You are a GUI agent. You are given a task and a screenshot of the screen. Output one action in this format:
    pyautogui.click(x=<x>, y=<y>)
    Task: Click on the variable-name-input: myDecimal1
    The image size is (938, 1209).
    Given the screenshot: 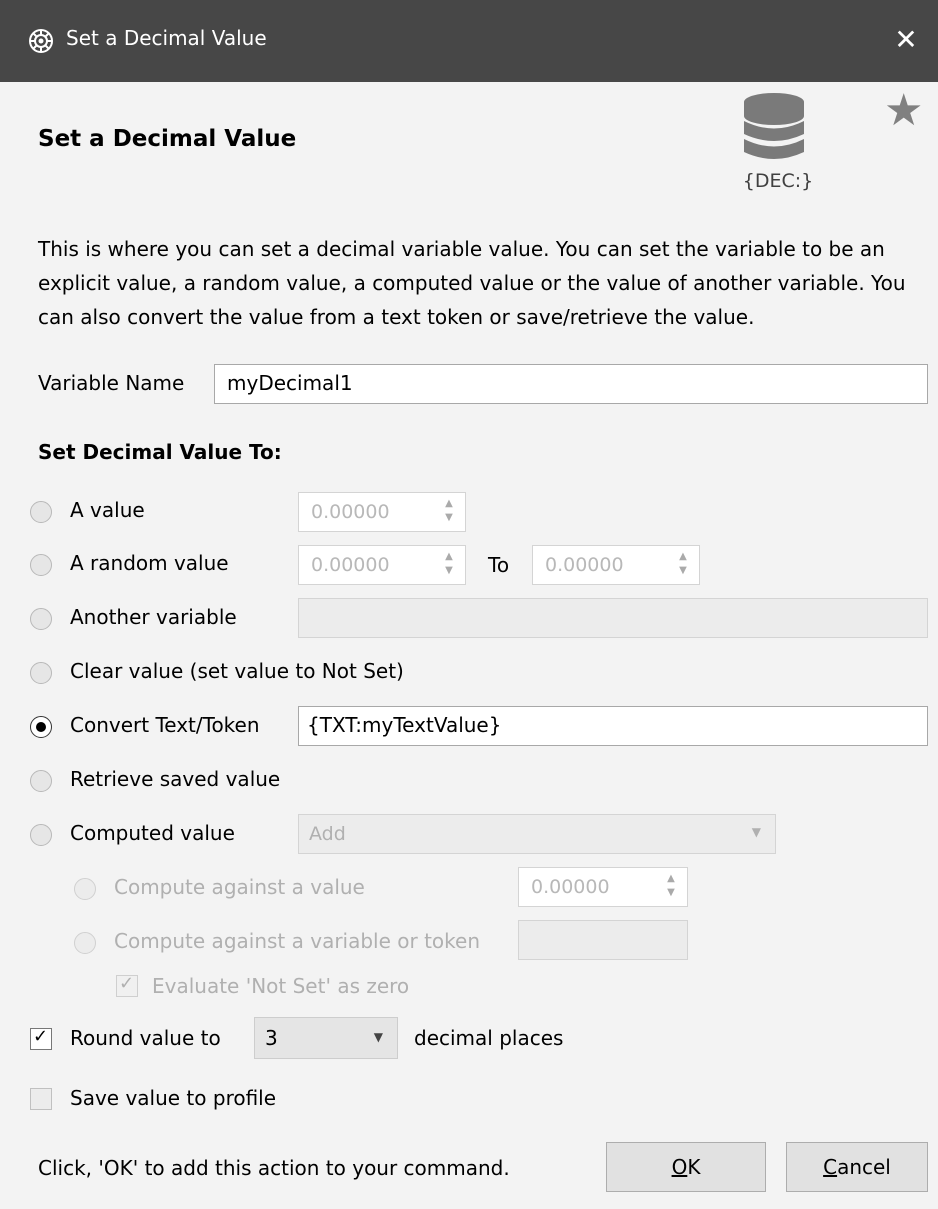 What is the action you would take?
    pyautogui.click(x=571, y=384)
    